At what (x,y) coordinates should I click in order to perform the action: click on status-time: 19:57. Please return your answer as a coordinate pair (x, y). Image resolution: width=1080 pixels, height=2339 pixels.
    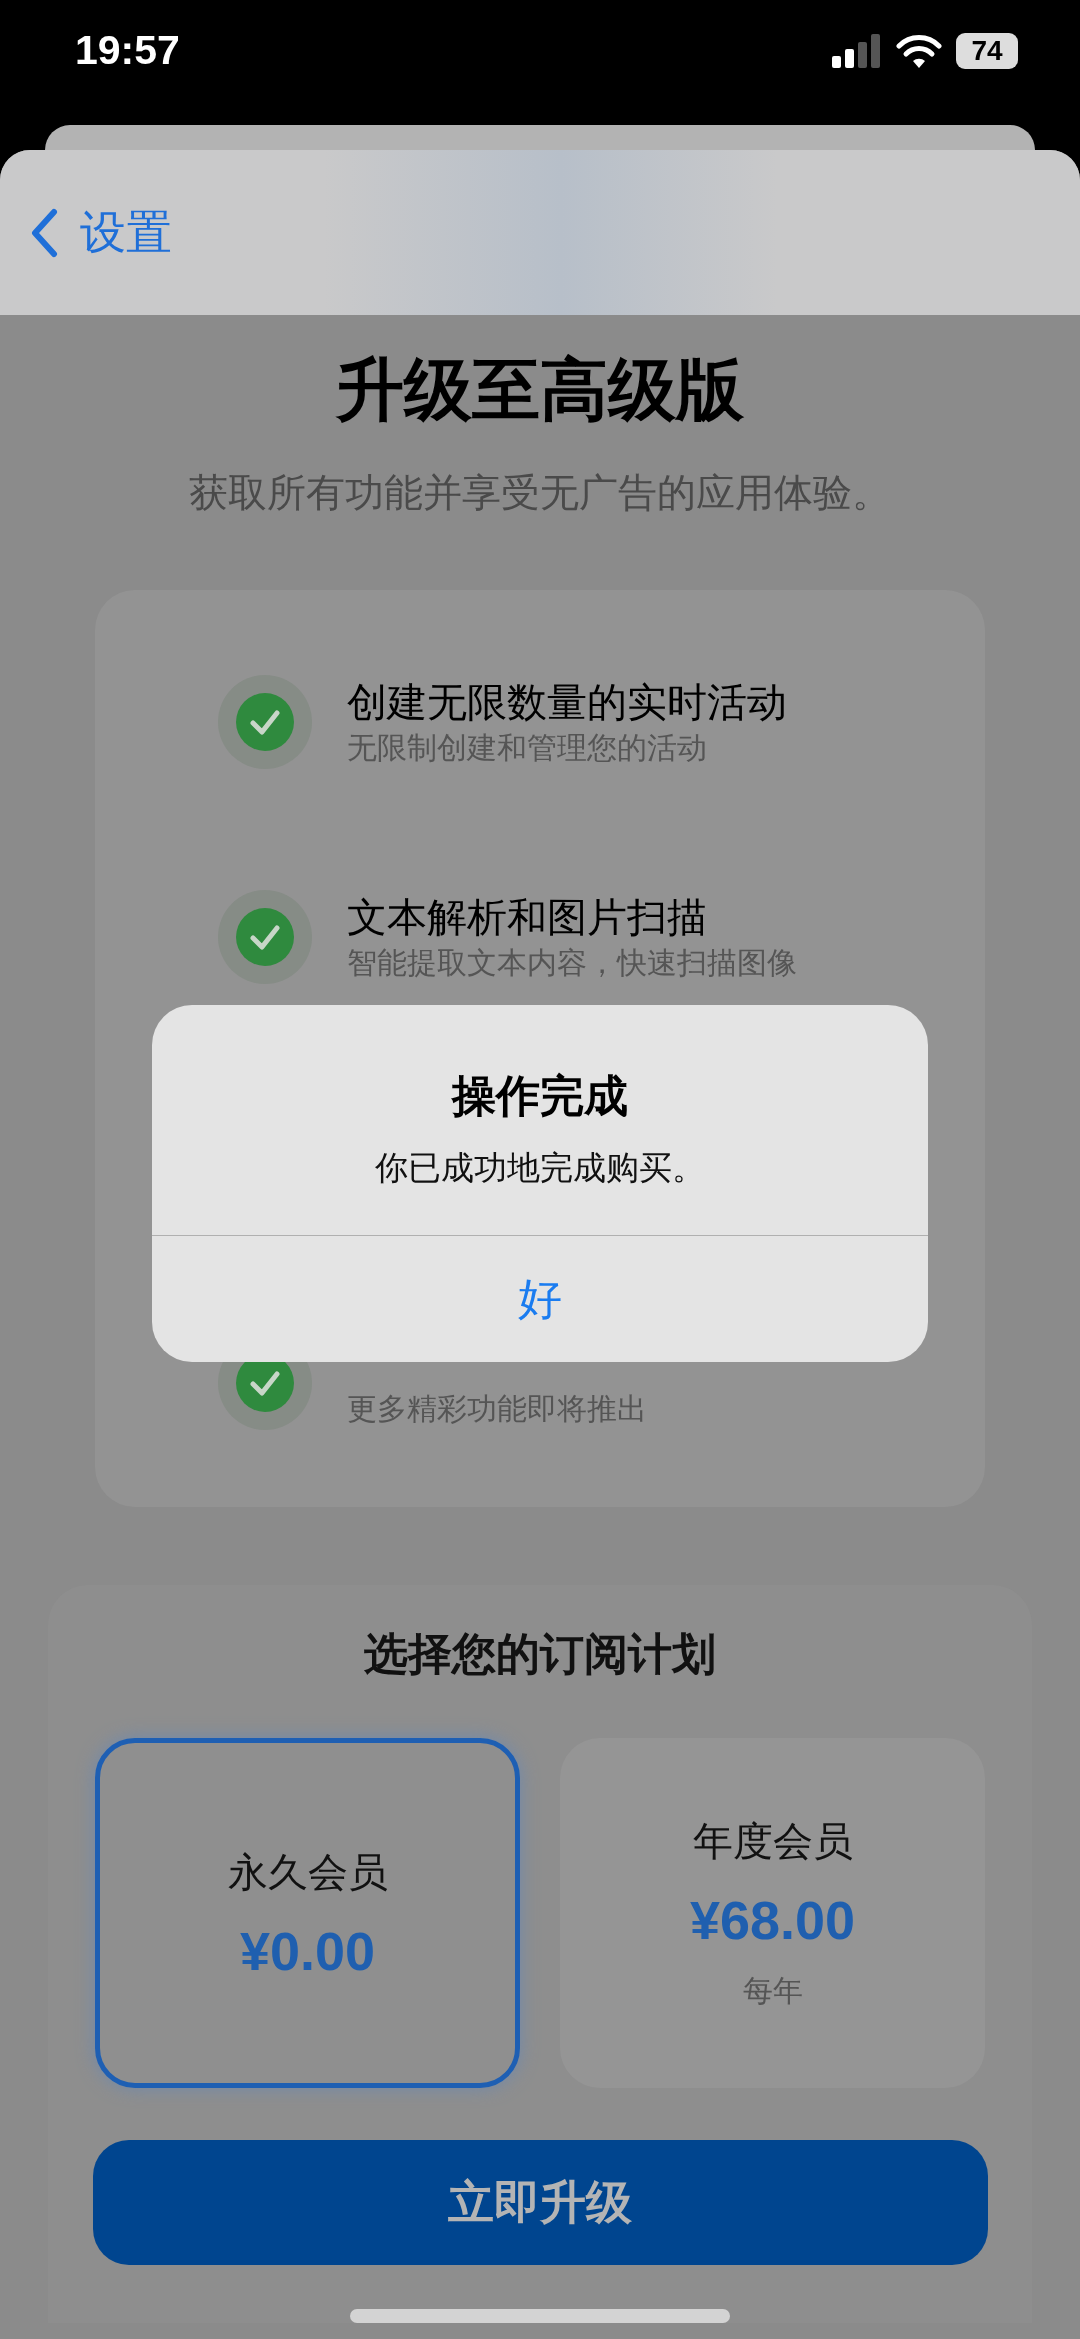
    Looking at the image, I should click on (127, 50).